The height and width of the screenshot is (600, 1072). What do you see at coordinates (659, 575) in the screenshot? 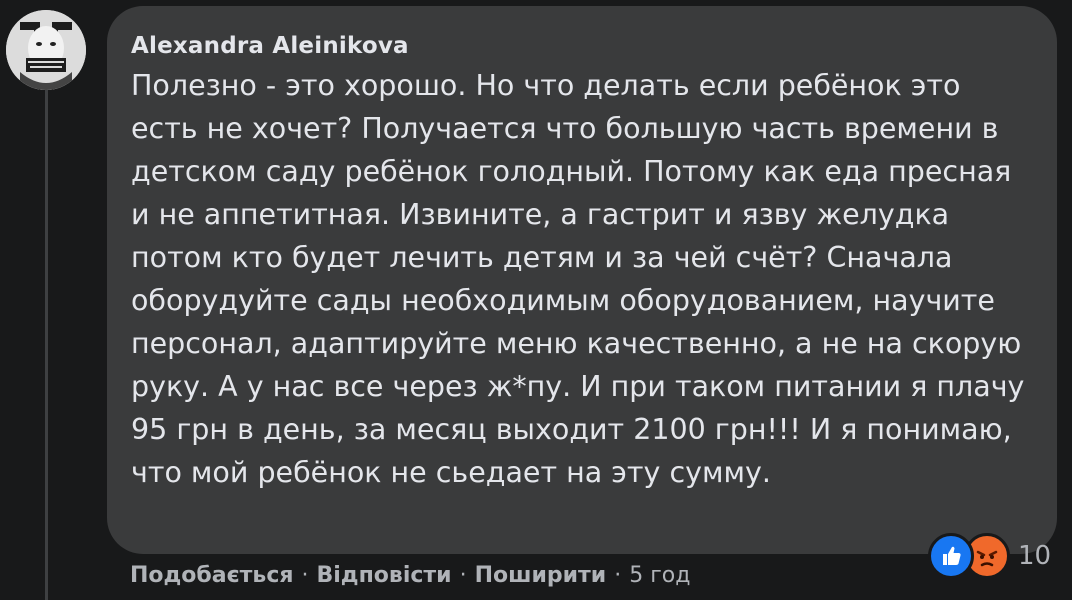
I see `comment-timestamp: 5 год` at bounding box center [659, 575].